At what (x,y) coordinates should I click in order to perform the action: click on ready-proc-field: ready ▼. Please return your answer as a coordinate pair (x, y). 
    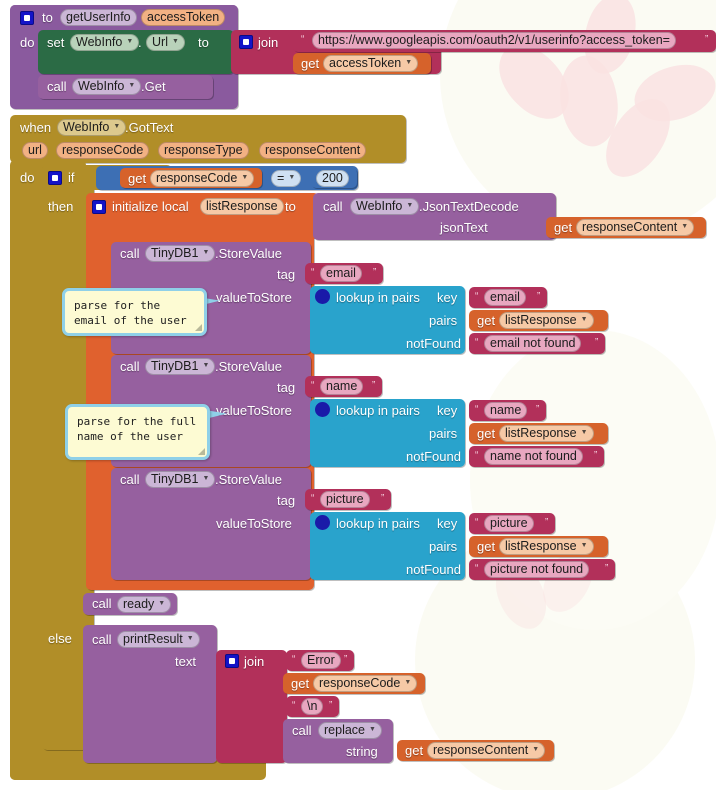
    Looking at the image, I should click on (144, 604).